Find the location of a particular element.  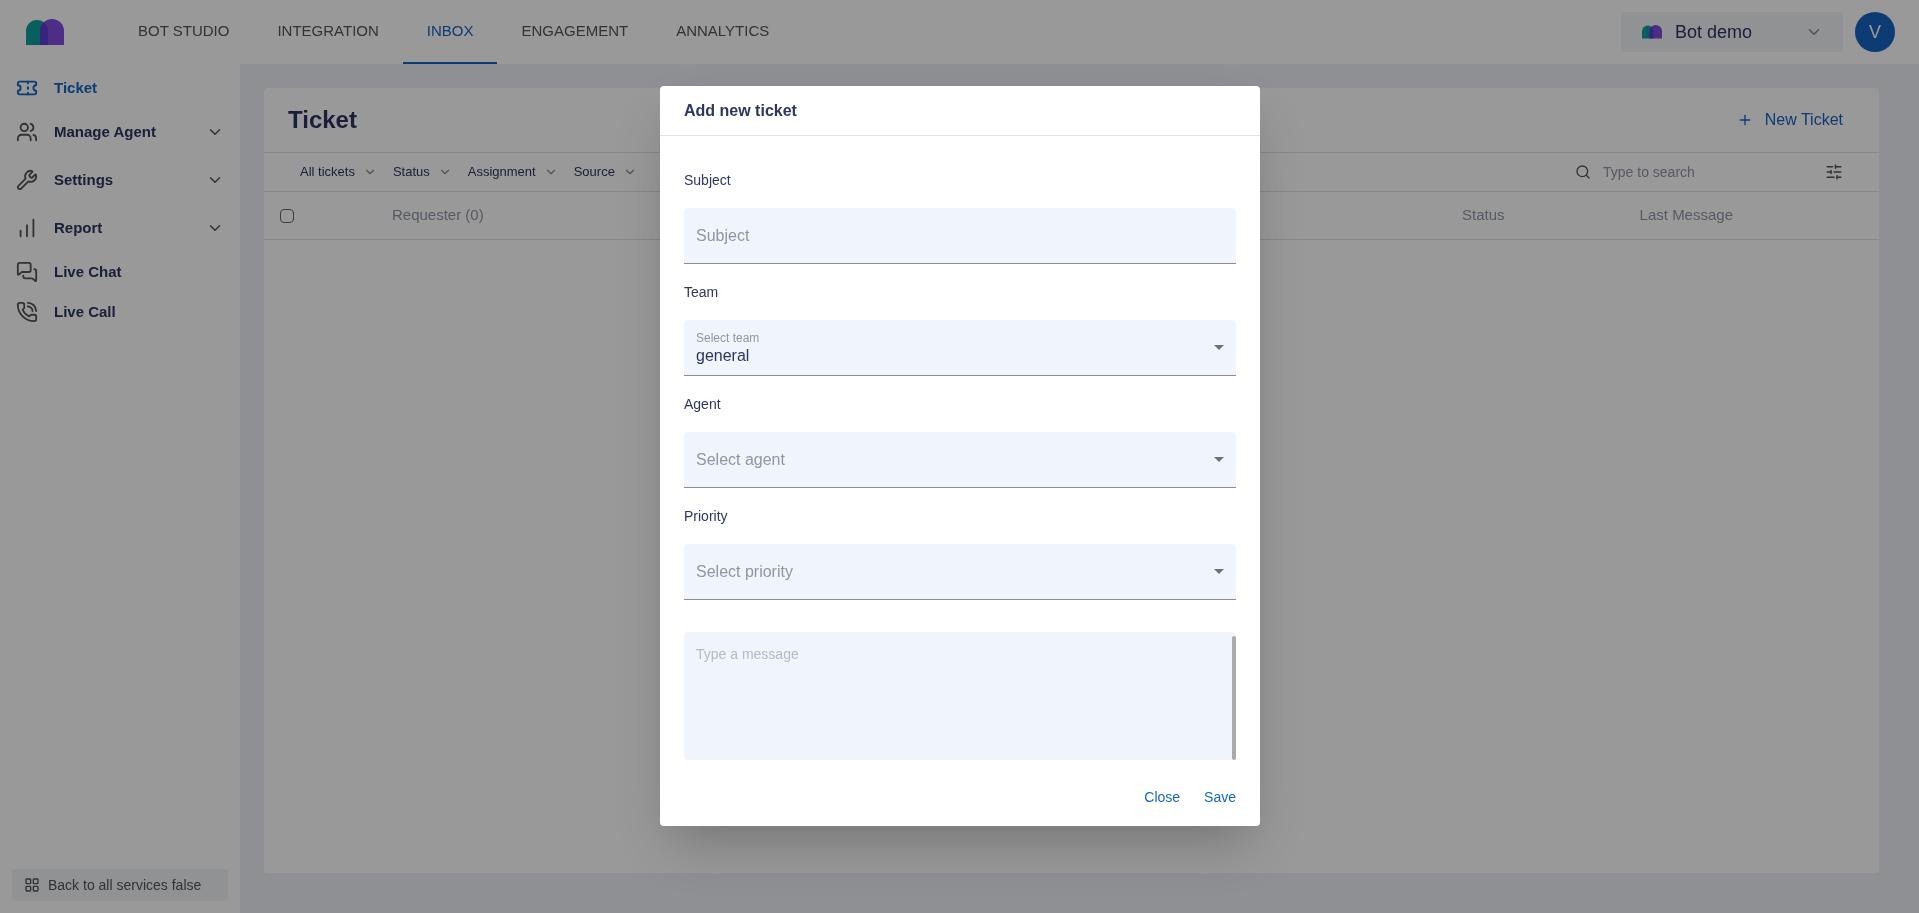

search-field: Type to search is located at coordinates (1683, 172).